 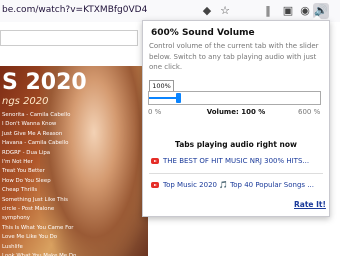 I want to click on video-subtitle: ngs 2020, so click(x=25, y=101).